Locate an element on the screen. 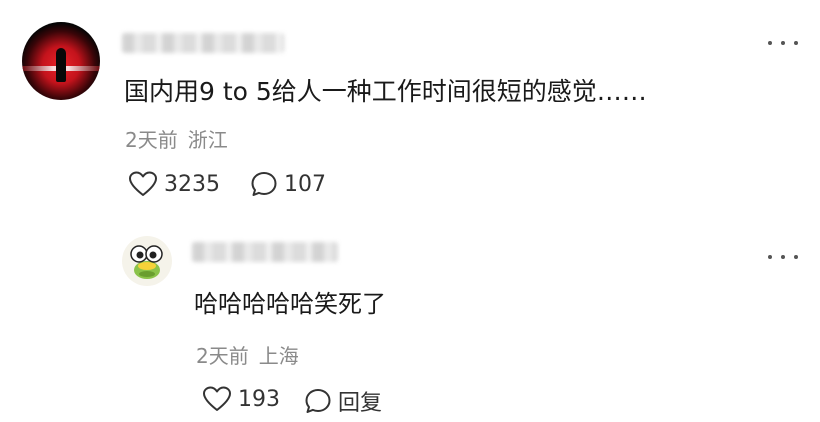 This screenshot has height=422, width=820. reply-like-button: 193 is located at coordinates (241, 399).